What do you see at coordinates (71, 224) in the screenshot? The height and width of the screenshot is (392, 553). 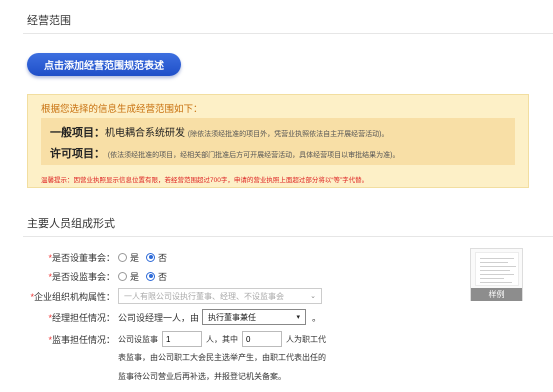 I see `personnel-title: 主要人员组成形式` at bounding box center [71, 224].